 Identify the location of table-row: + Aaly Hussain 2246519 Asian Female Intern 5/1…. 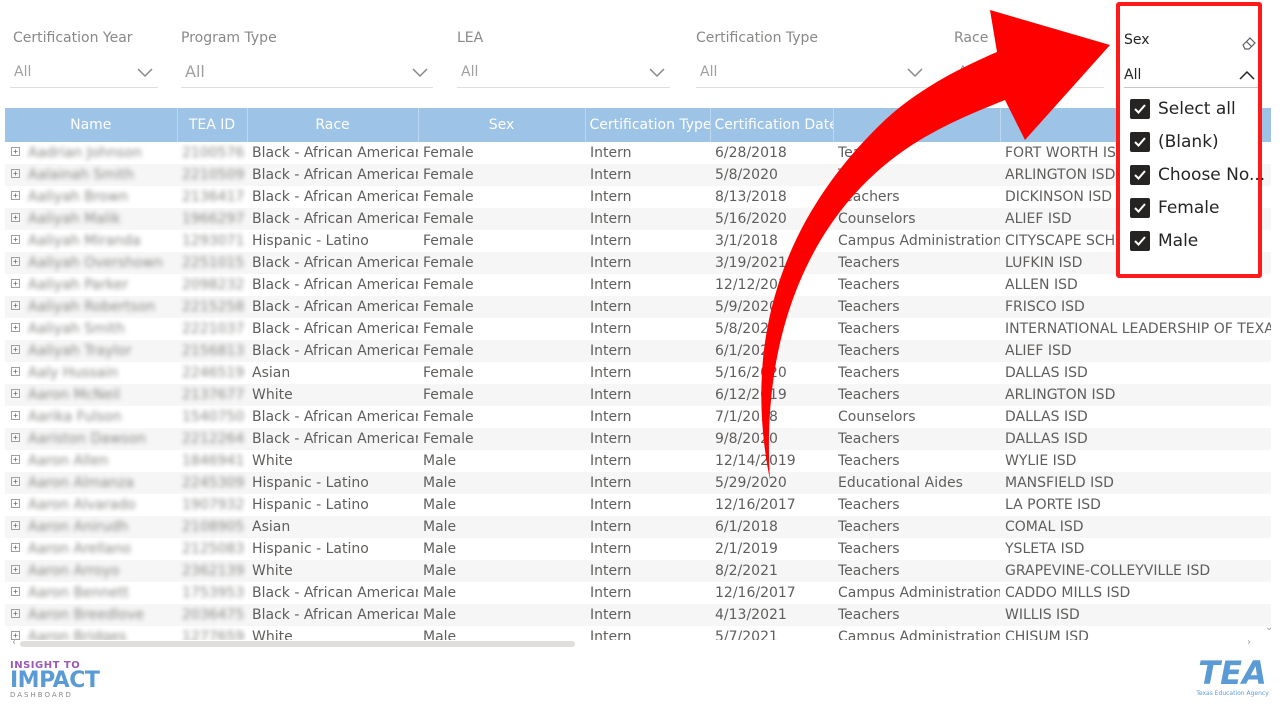
(638, 373).